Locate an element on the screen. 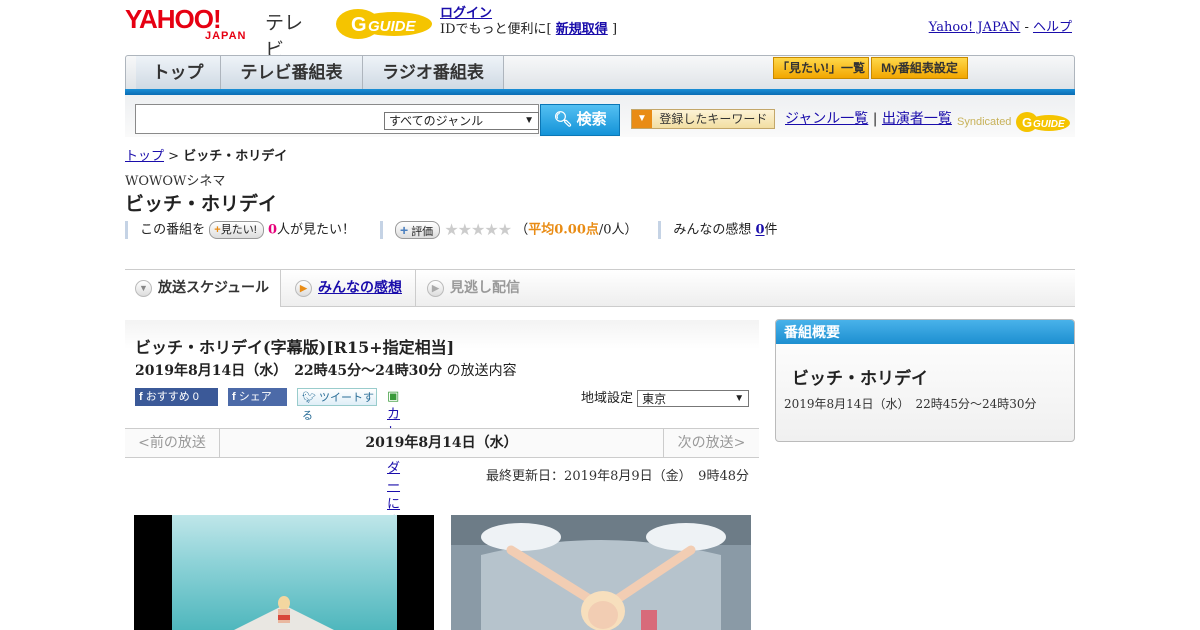 This screenshot has height=630, width=1200. broadcast-datetime-suffix: の放送内容 is located at coordinates (481, 371).